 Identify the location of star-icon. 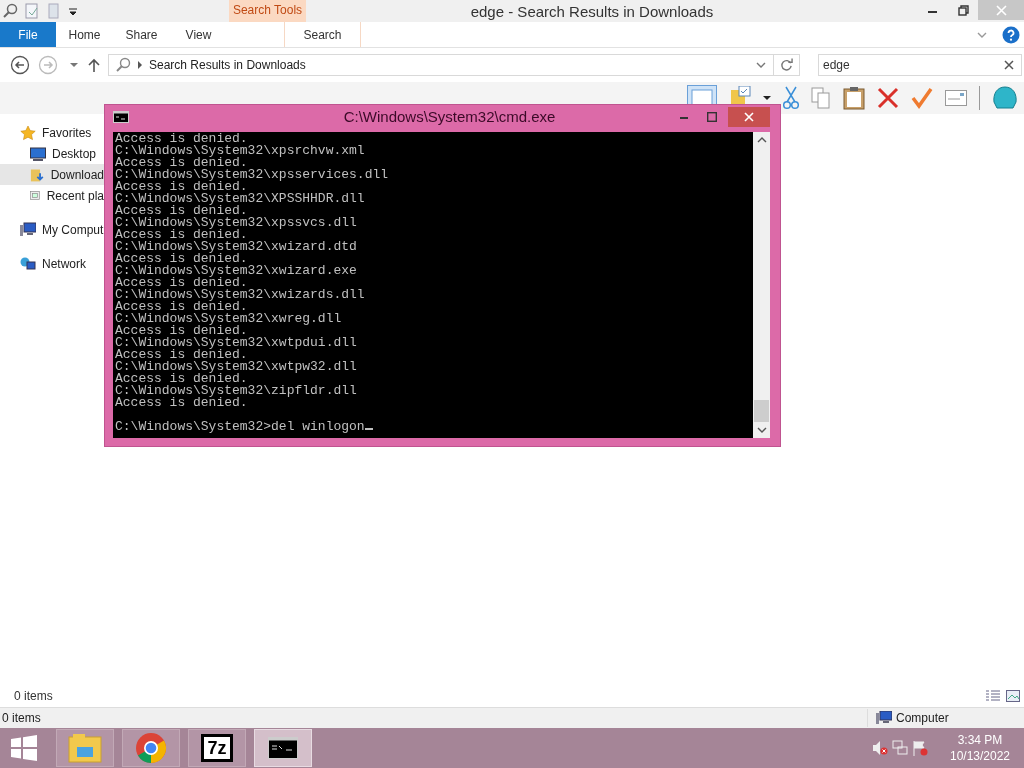
(28, 132).